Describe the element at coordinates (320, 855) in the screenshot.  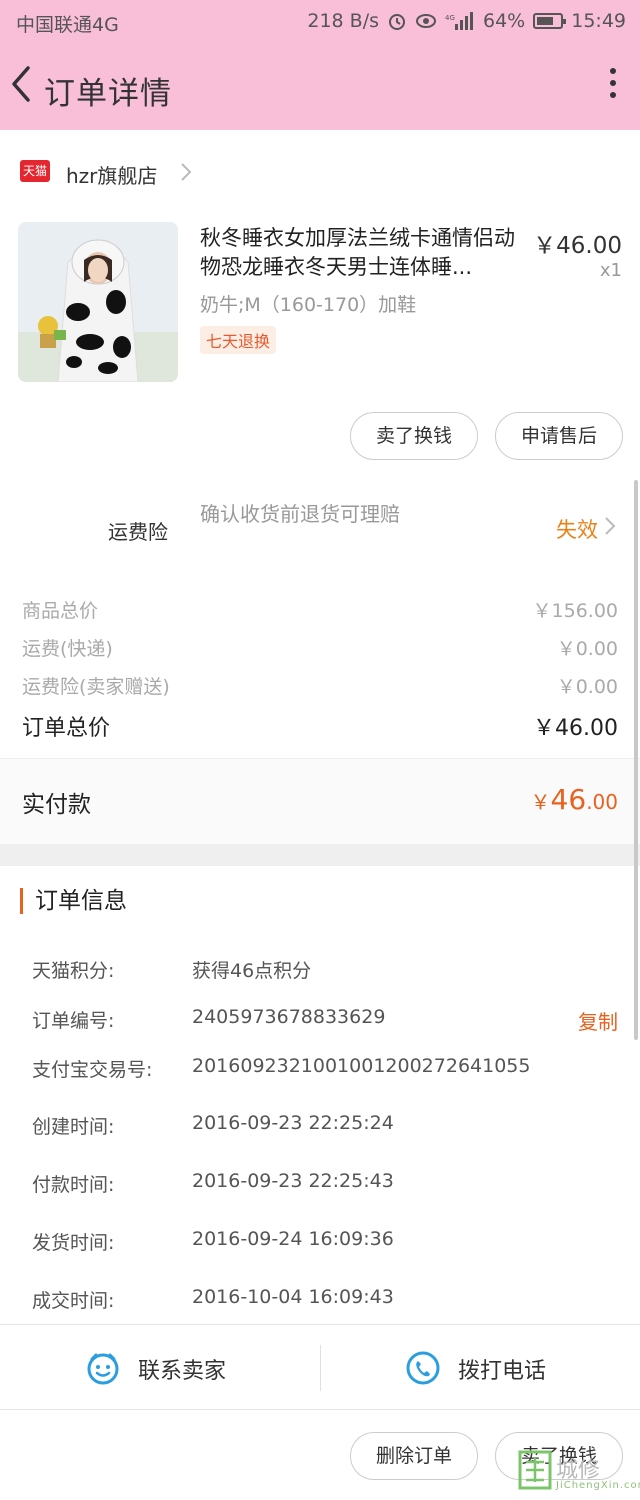
I see `section-divider` at that location.